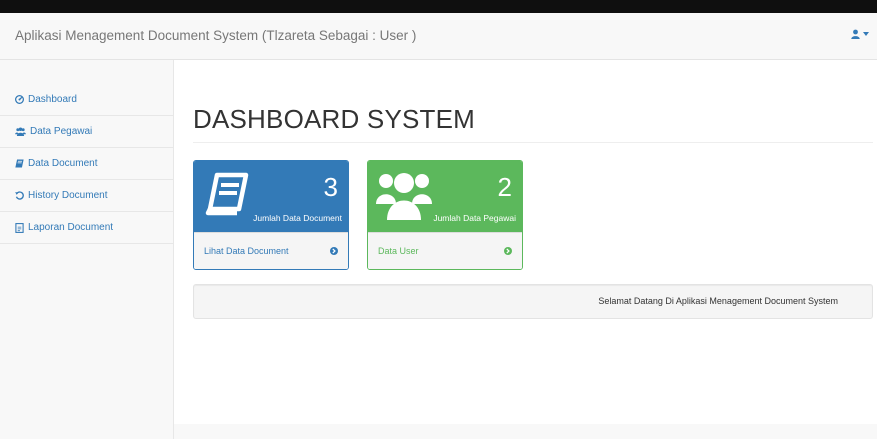 This screenshot has width=877, height=439. Describe the element at coordinates (19, 227) in the screenshot. I see `report-icon` at that location.